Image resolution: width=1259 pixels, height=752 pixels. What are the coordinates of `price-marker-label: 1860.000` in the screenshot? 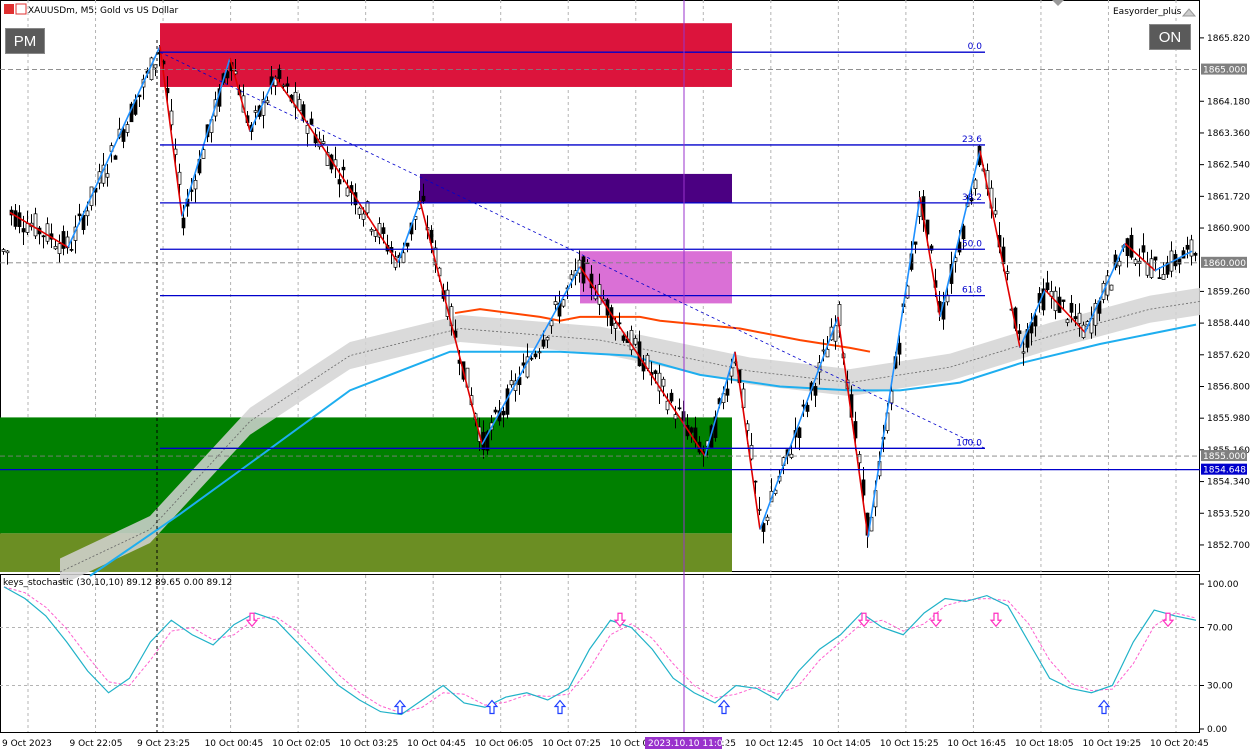 It's located at (1224, 264).